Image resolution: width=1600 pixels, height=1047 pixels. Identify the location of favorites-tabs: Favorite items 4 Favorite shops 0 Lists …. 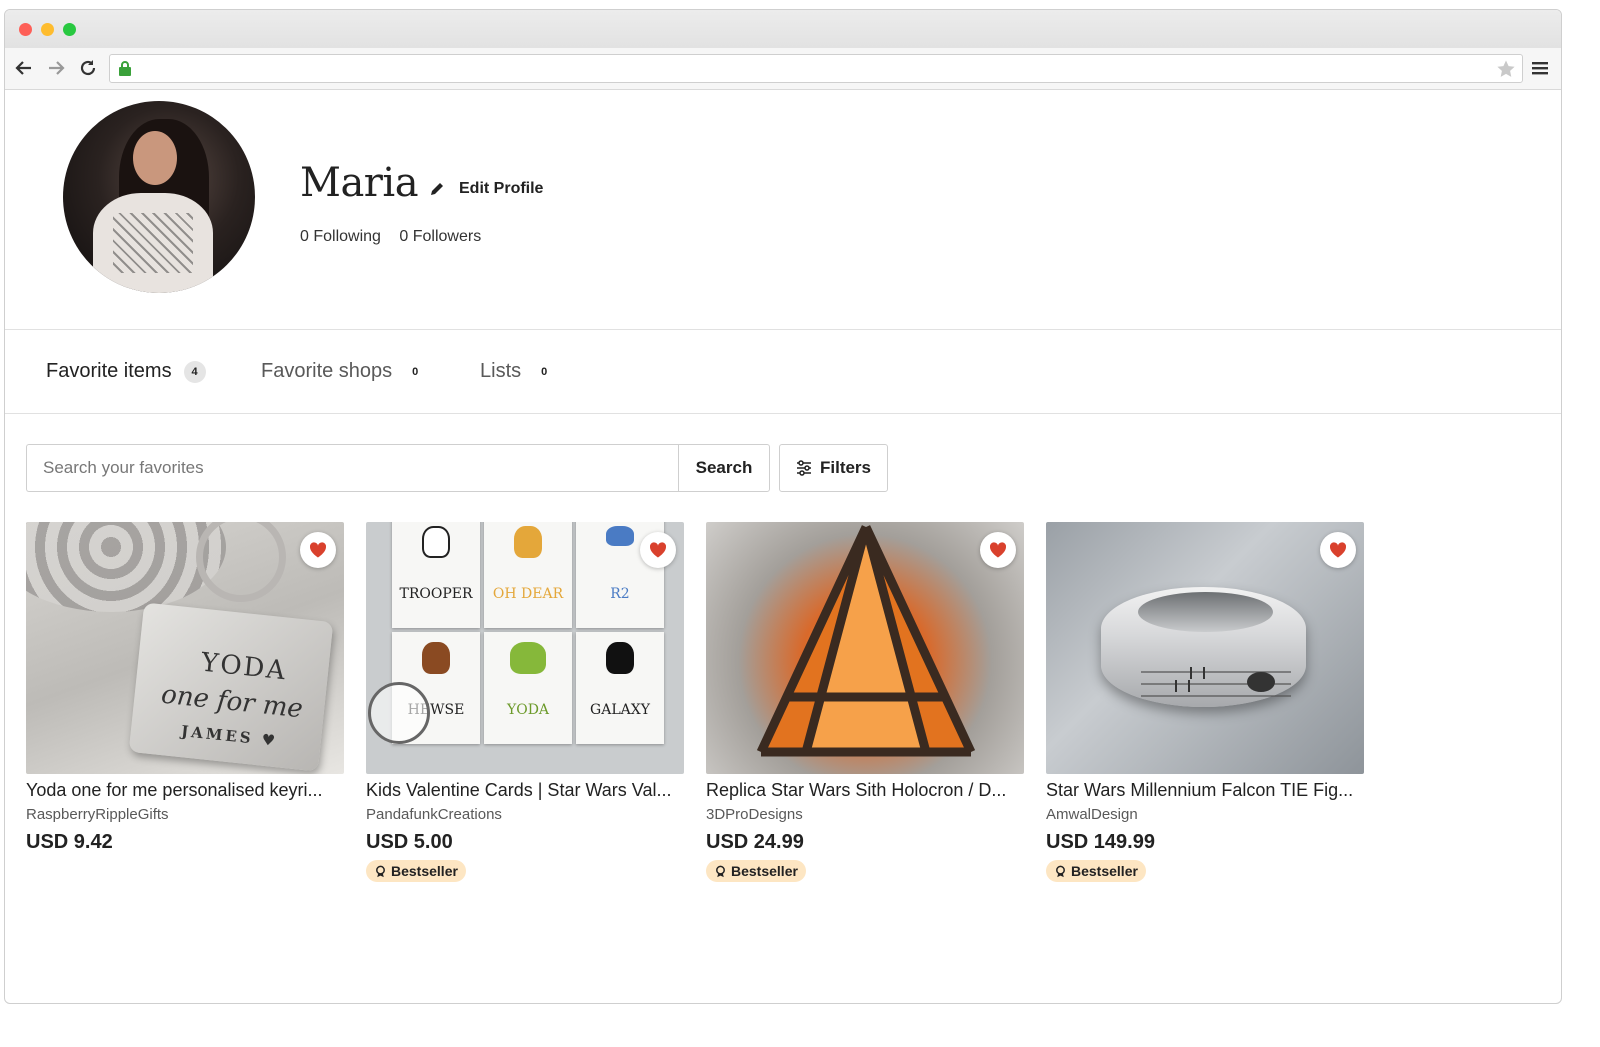
(783, 373).